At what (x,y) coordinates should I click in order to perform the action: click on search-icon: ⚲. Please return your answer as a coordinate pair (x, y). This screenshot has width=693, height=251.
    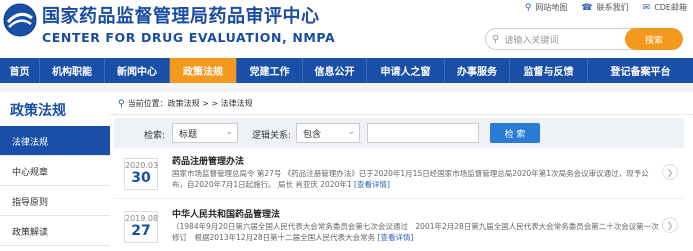
    Looking at the image, I should click on (496, 39).